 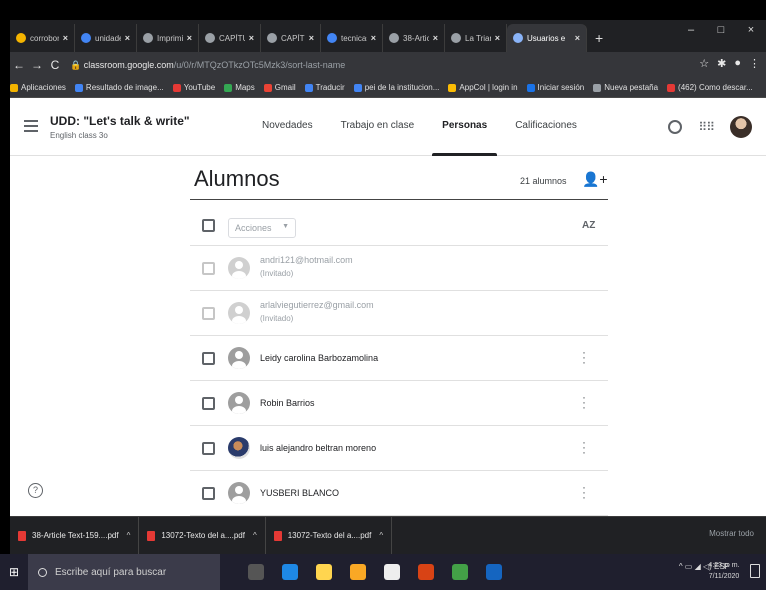 I want to click on student-name: luis alejandro beltran moreno, so click(x=318, y=448).